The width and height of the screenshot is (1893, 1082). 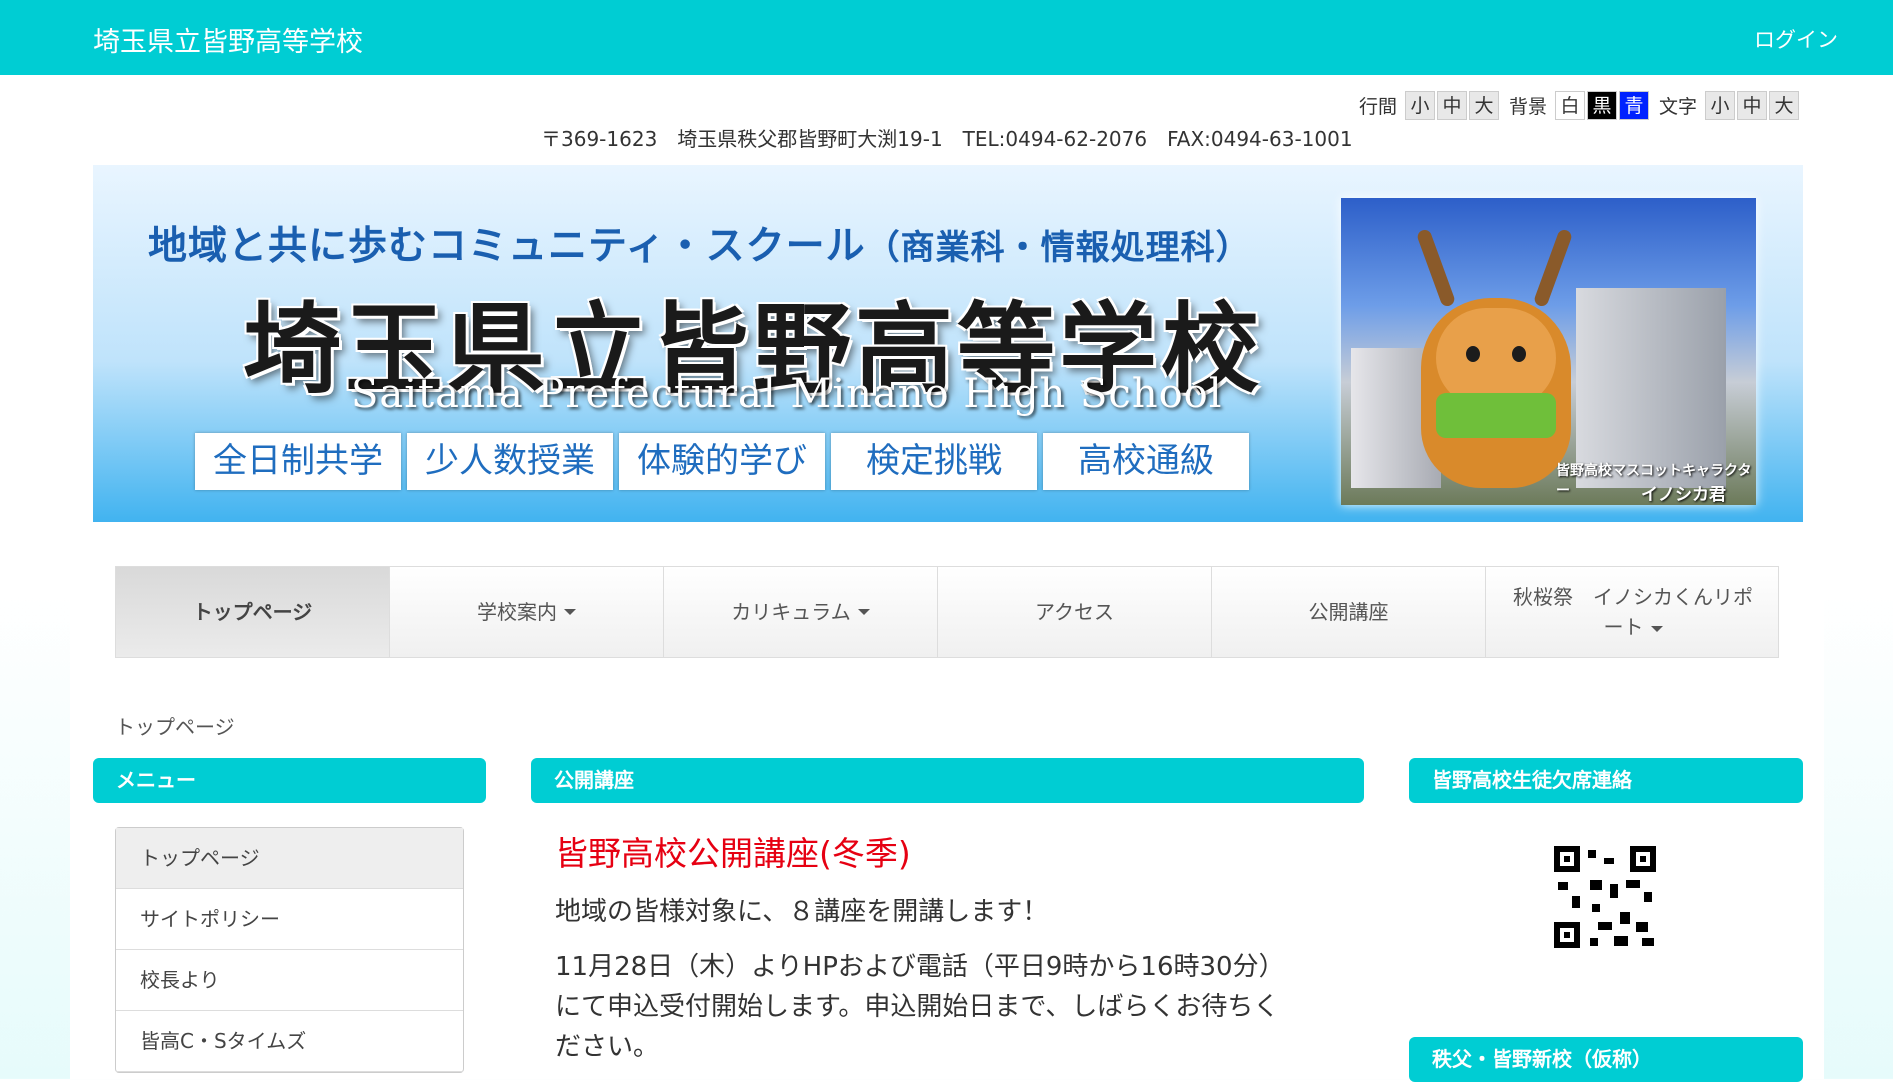 What do you see at coordinates (1451, 105) in the screenshot?
I see `line-spacing-medium-button: 中` at bounding box center [1451, 105].